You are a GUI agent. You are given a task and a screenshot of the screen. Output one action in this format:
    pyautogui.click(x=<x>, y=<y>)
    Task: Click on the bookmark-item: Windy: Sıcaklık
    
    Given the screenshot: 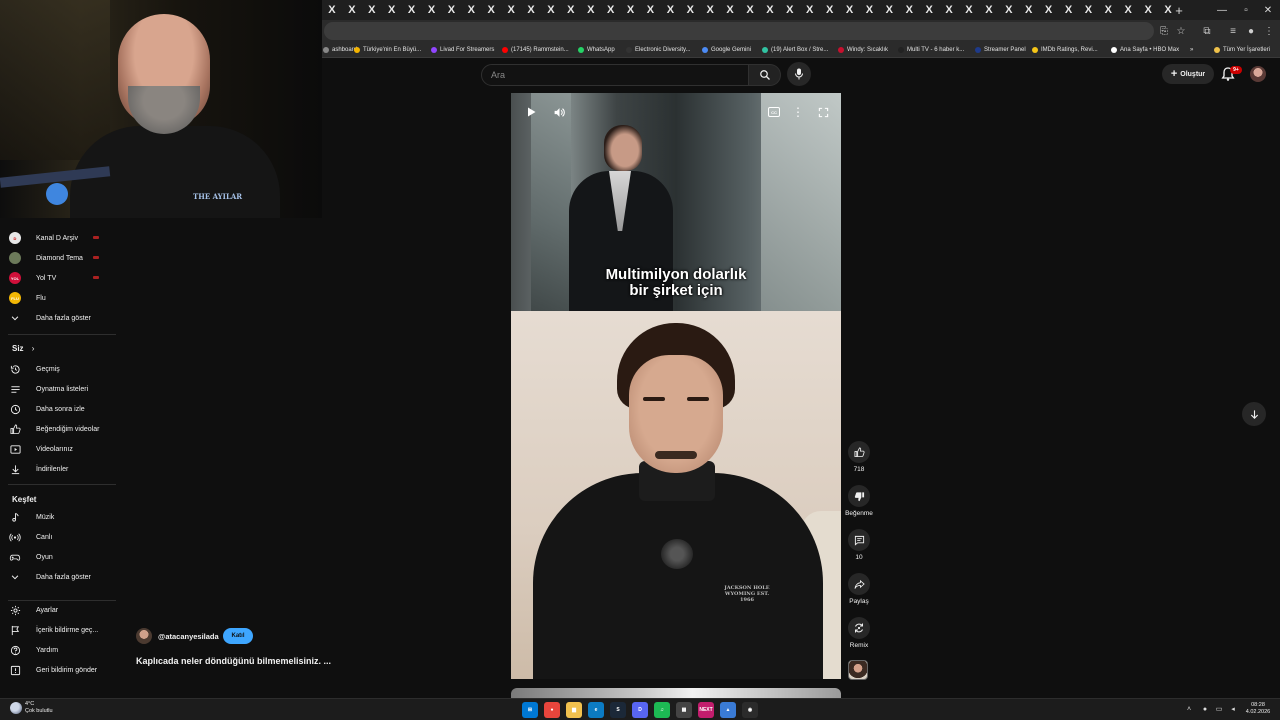 What is the action you would take?
    pyautogui.click(x=863, y=50)
    